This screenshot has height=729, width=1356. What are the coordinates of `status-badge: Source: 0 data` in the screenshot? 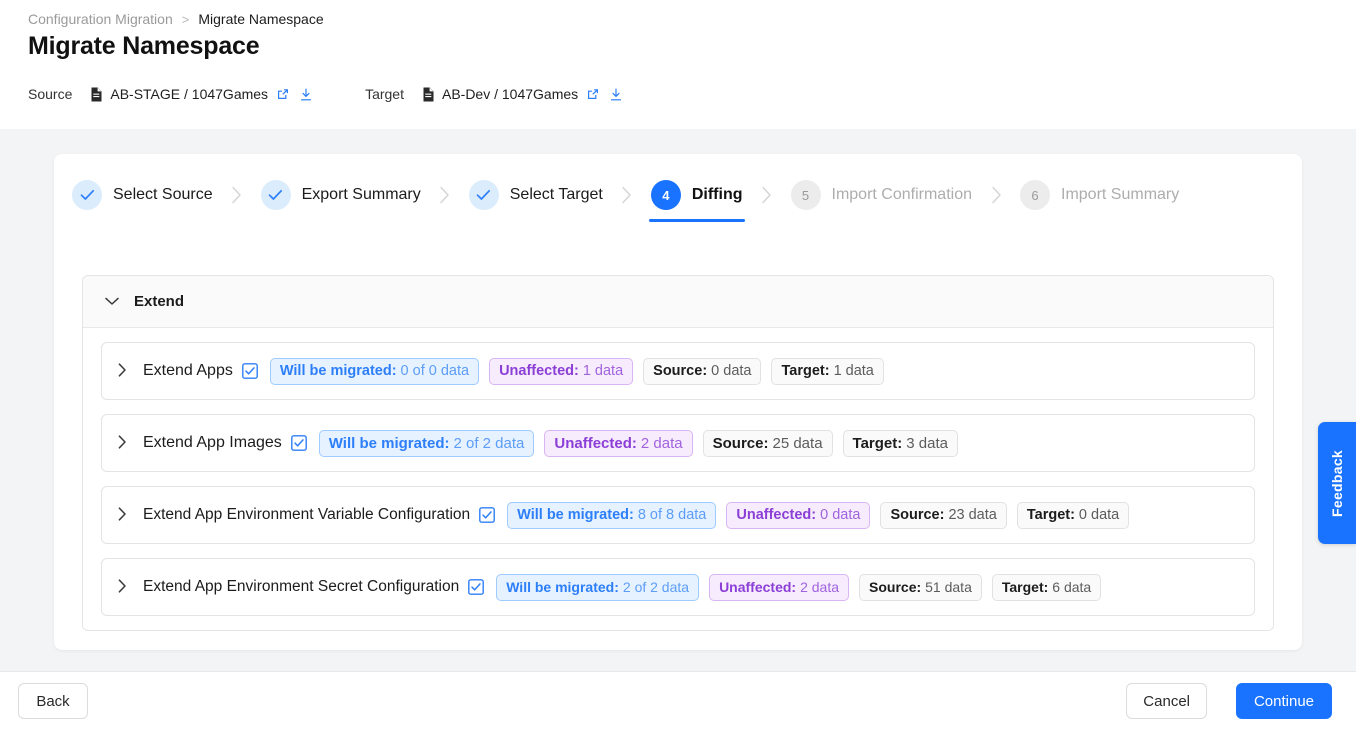 It's located at (702, 371).